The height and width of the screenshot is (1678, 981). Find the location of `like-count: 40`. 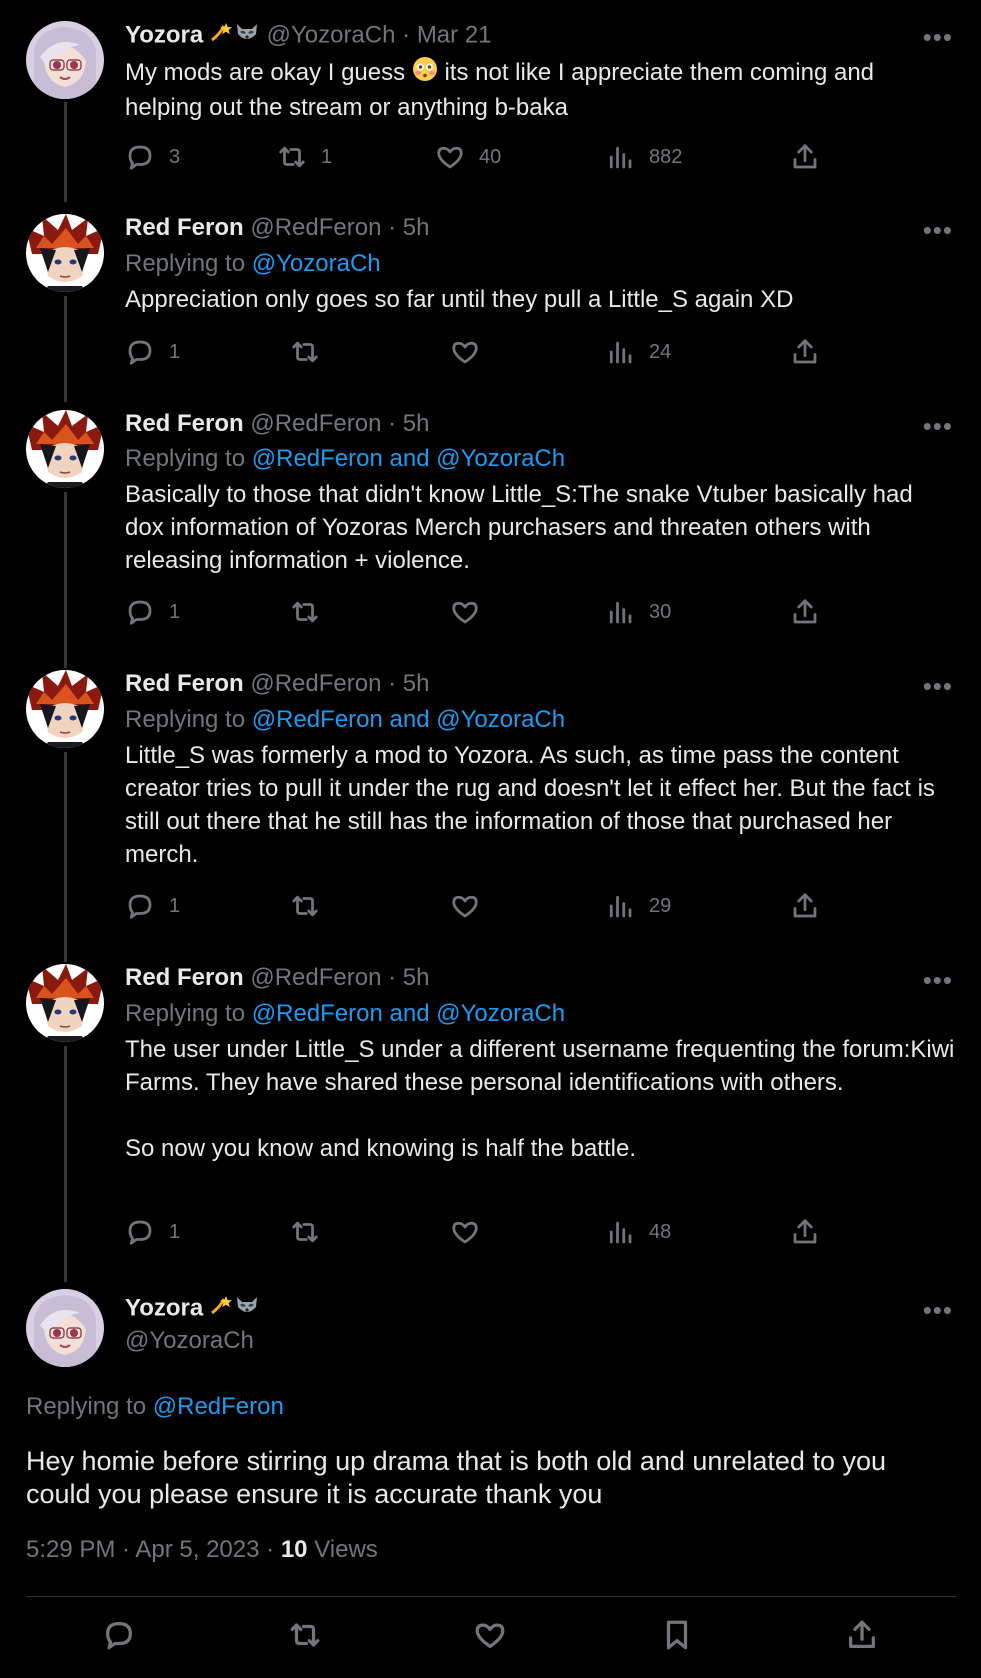

like-count: 40 is located at coordinates (490, 156).